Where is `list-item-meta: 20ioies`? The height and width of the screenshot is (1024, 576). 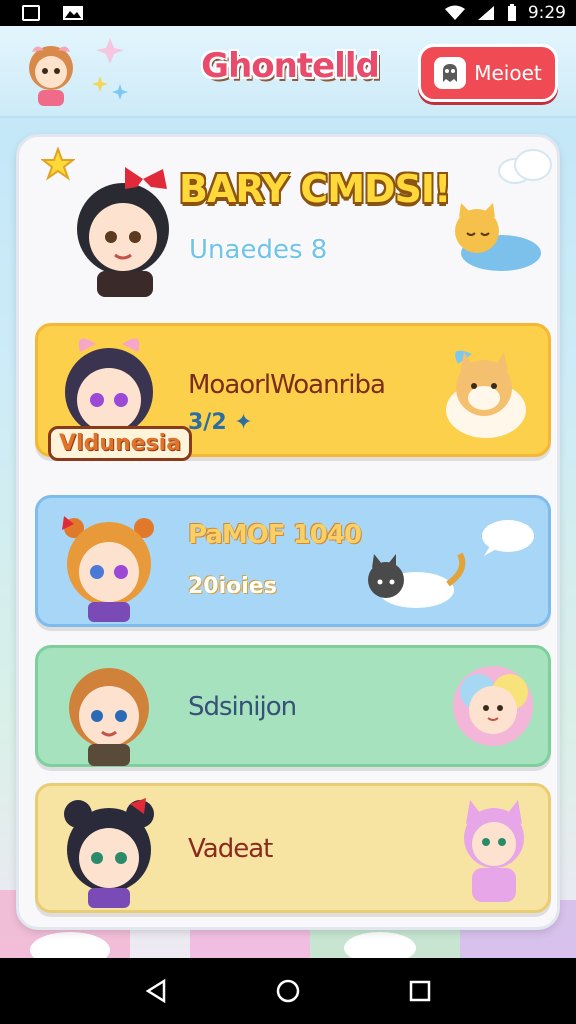 list-item-meta: 20ioies is located at coordinates (232, 586).